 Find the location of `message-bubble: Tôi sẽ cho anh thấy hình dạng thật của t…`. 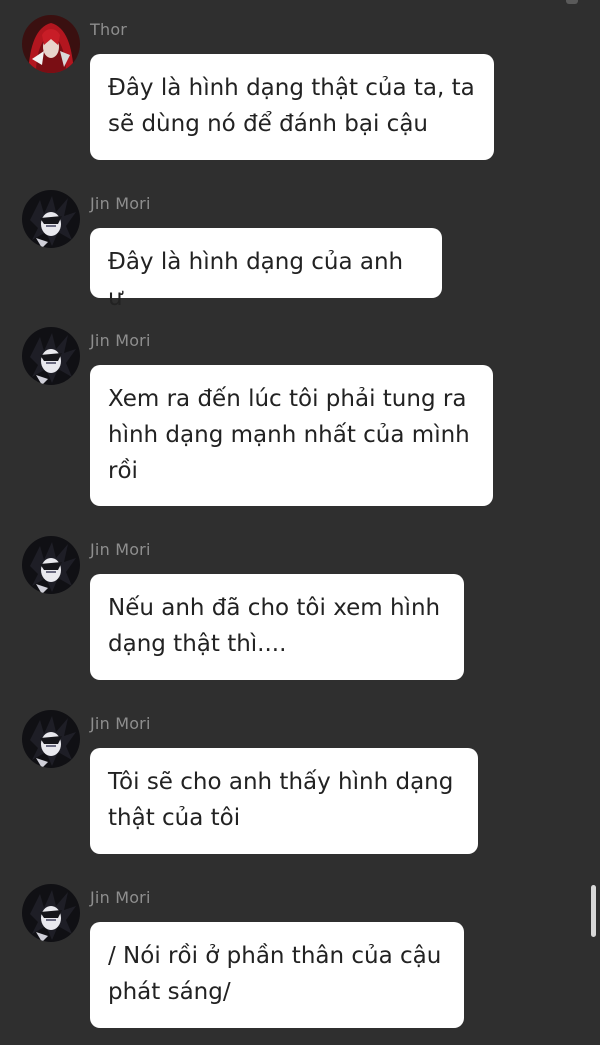

message-bubble: Tôi sẽ cho anh thấy hình dạng thật của t… is located at coordinates (284, 801).